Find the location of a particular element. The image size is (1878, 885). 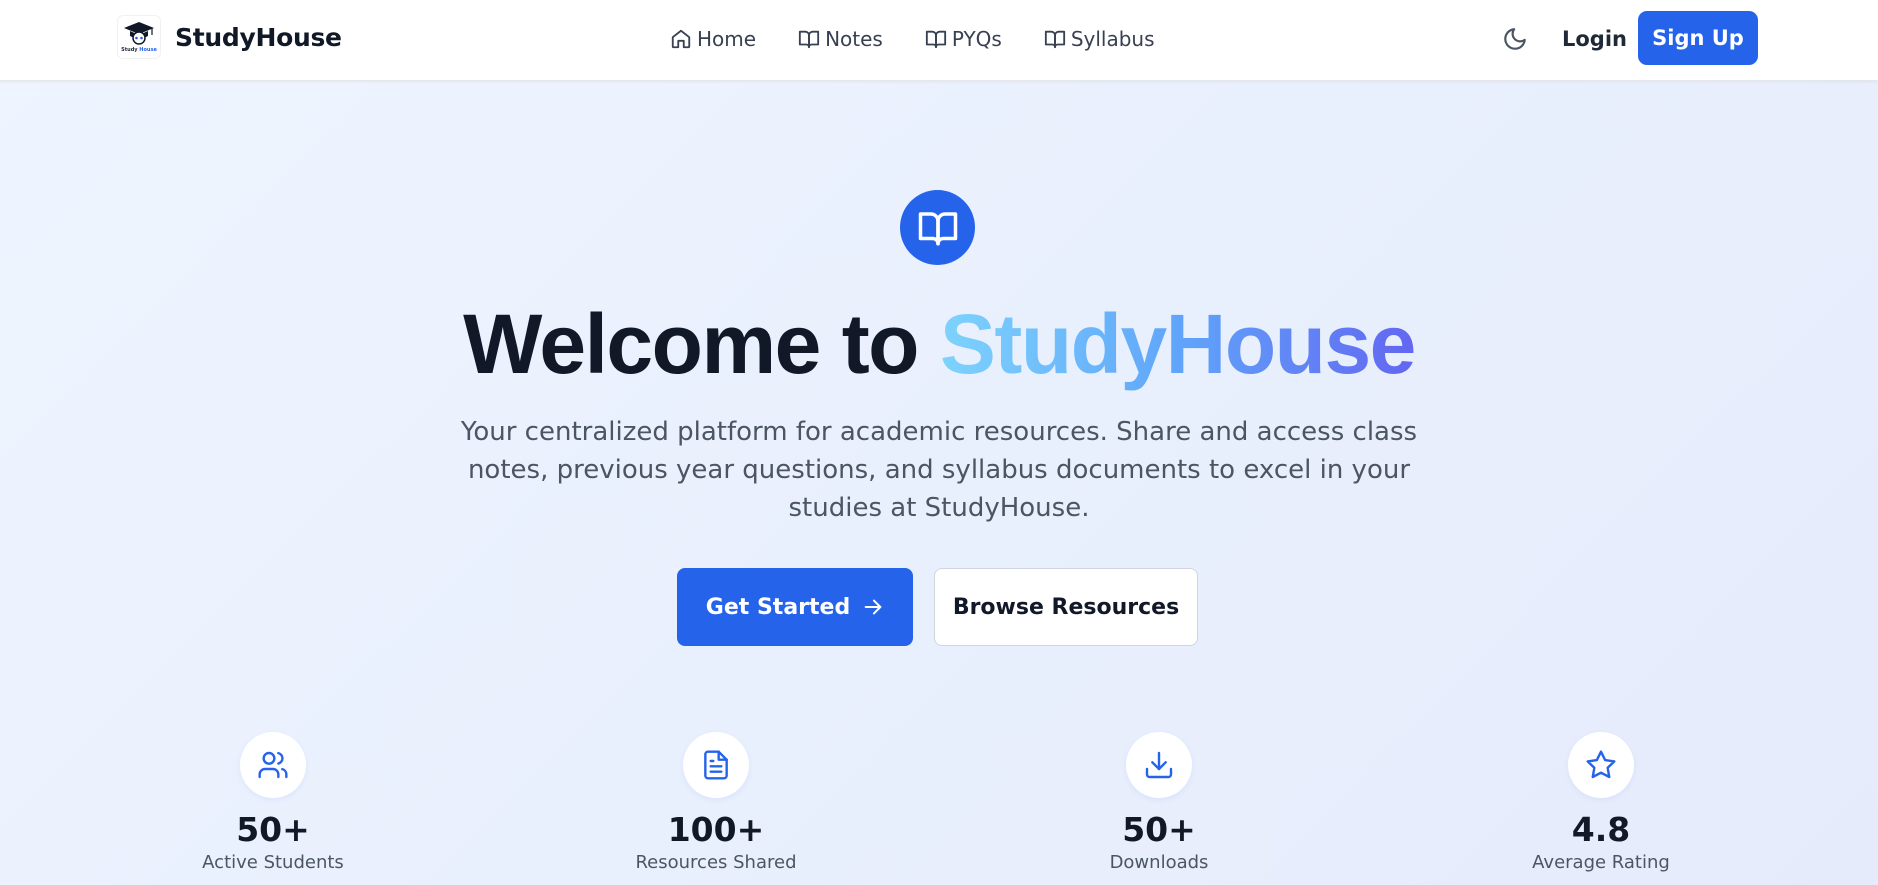

nav-syllabus-label: Syllabus is located at coordinates (1112, 39).